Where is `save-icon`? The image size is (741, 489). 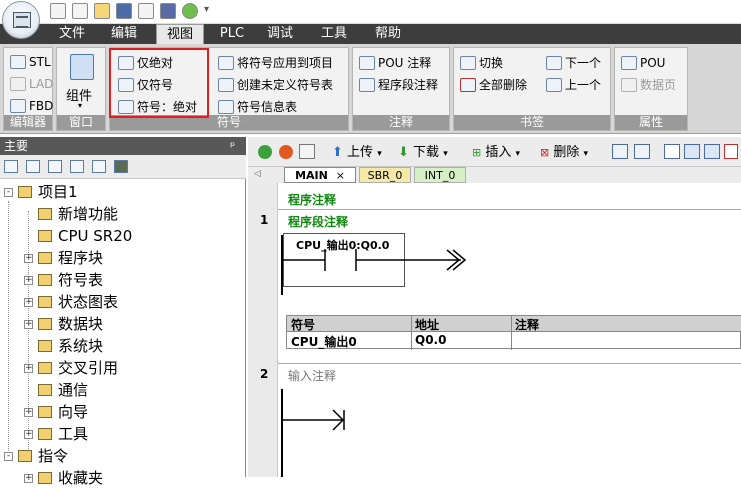 save-icon is located at coordinates (124, 11).